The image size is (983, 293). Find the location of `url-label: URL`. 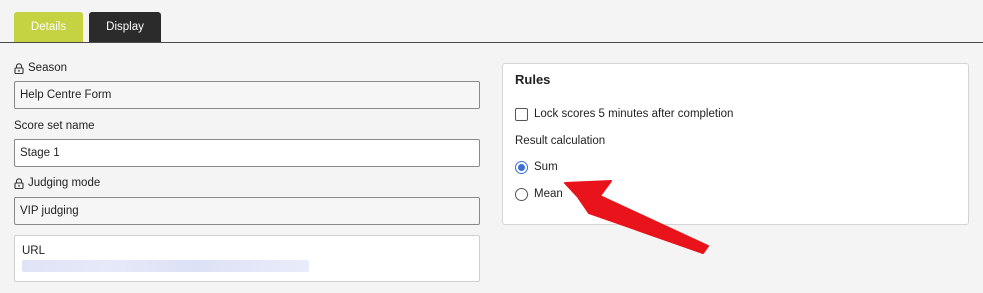

url-label: URL is located at coordinates (34, 251).